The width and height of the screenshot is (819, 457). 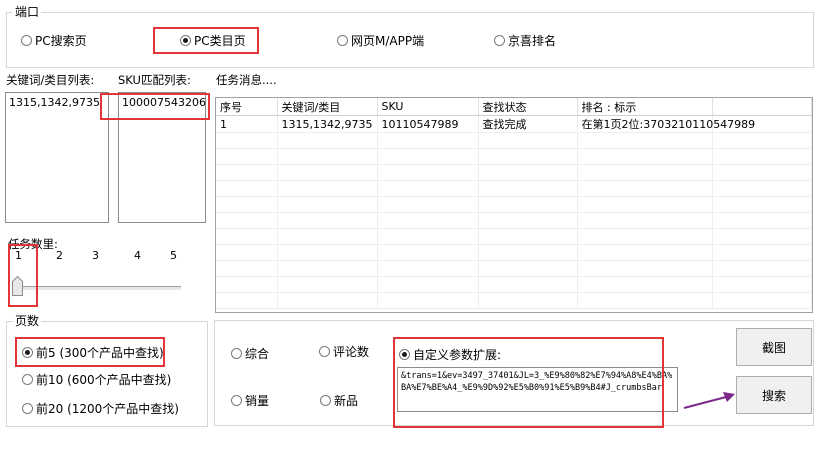 I want to click on keyword-list-value: 1315,1342,9735, so click(x=54, y=102).